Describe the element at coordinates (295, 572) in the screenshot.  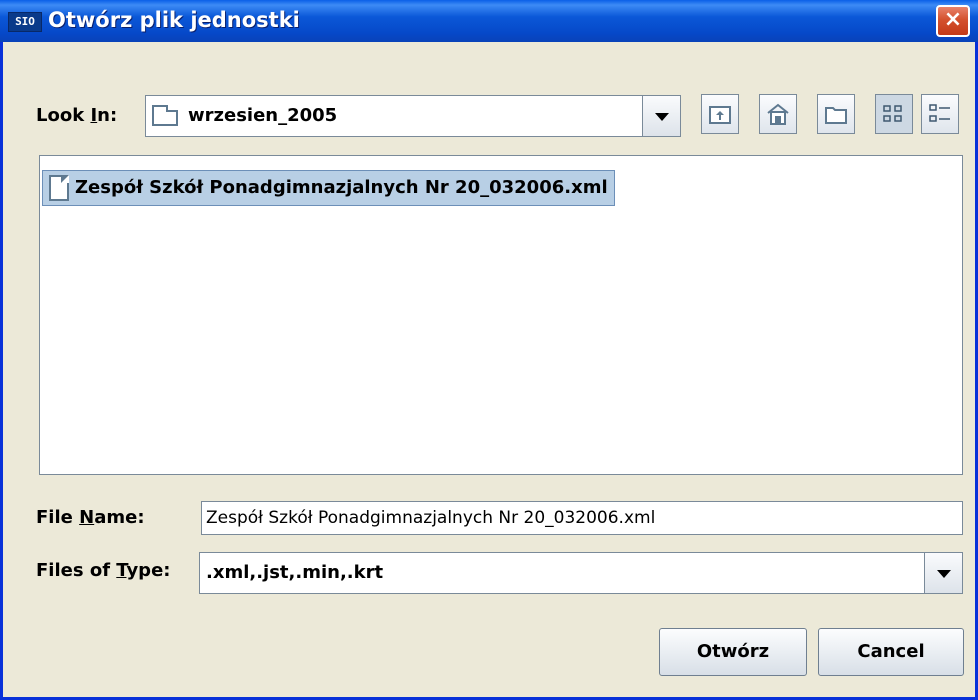
I see `files-of-type-value: .xml,.jst,.min,.krt` at that location.